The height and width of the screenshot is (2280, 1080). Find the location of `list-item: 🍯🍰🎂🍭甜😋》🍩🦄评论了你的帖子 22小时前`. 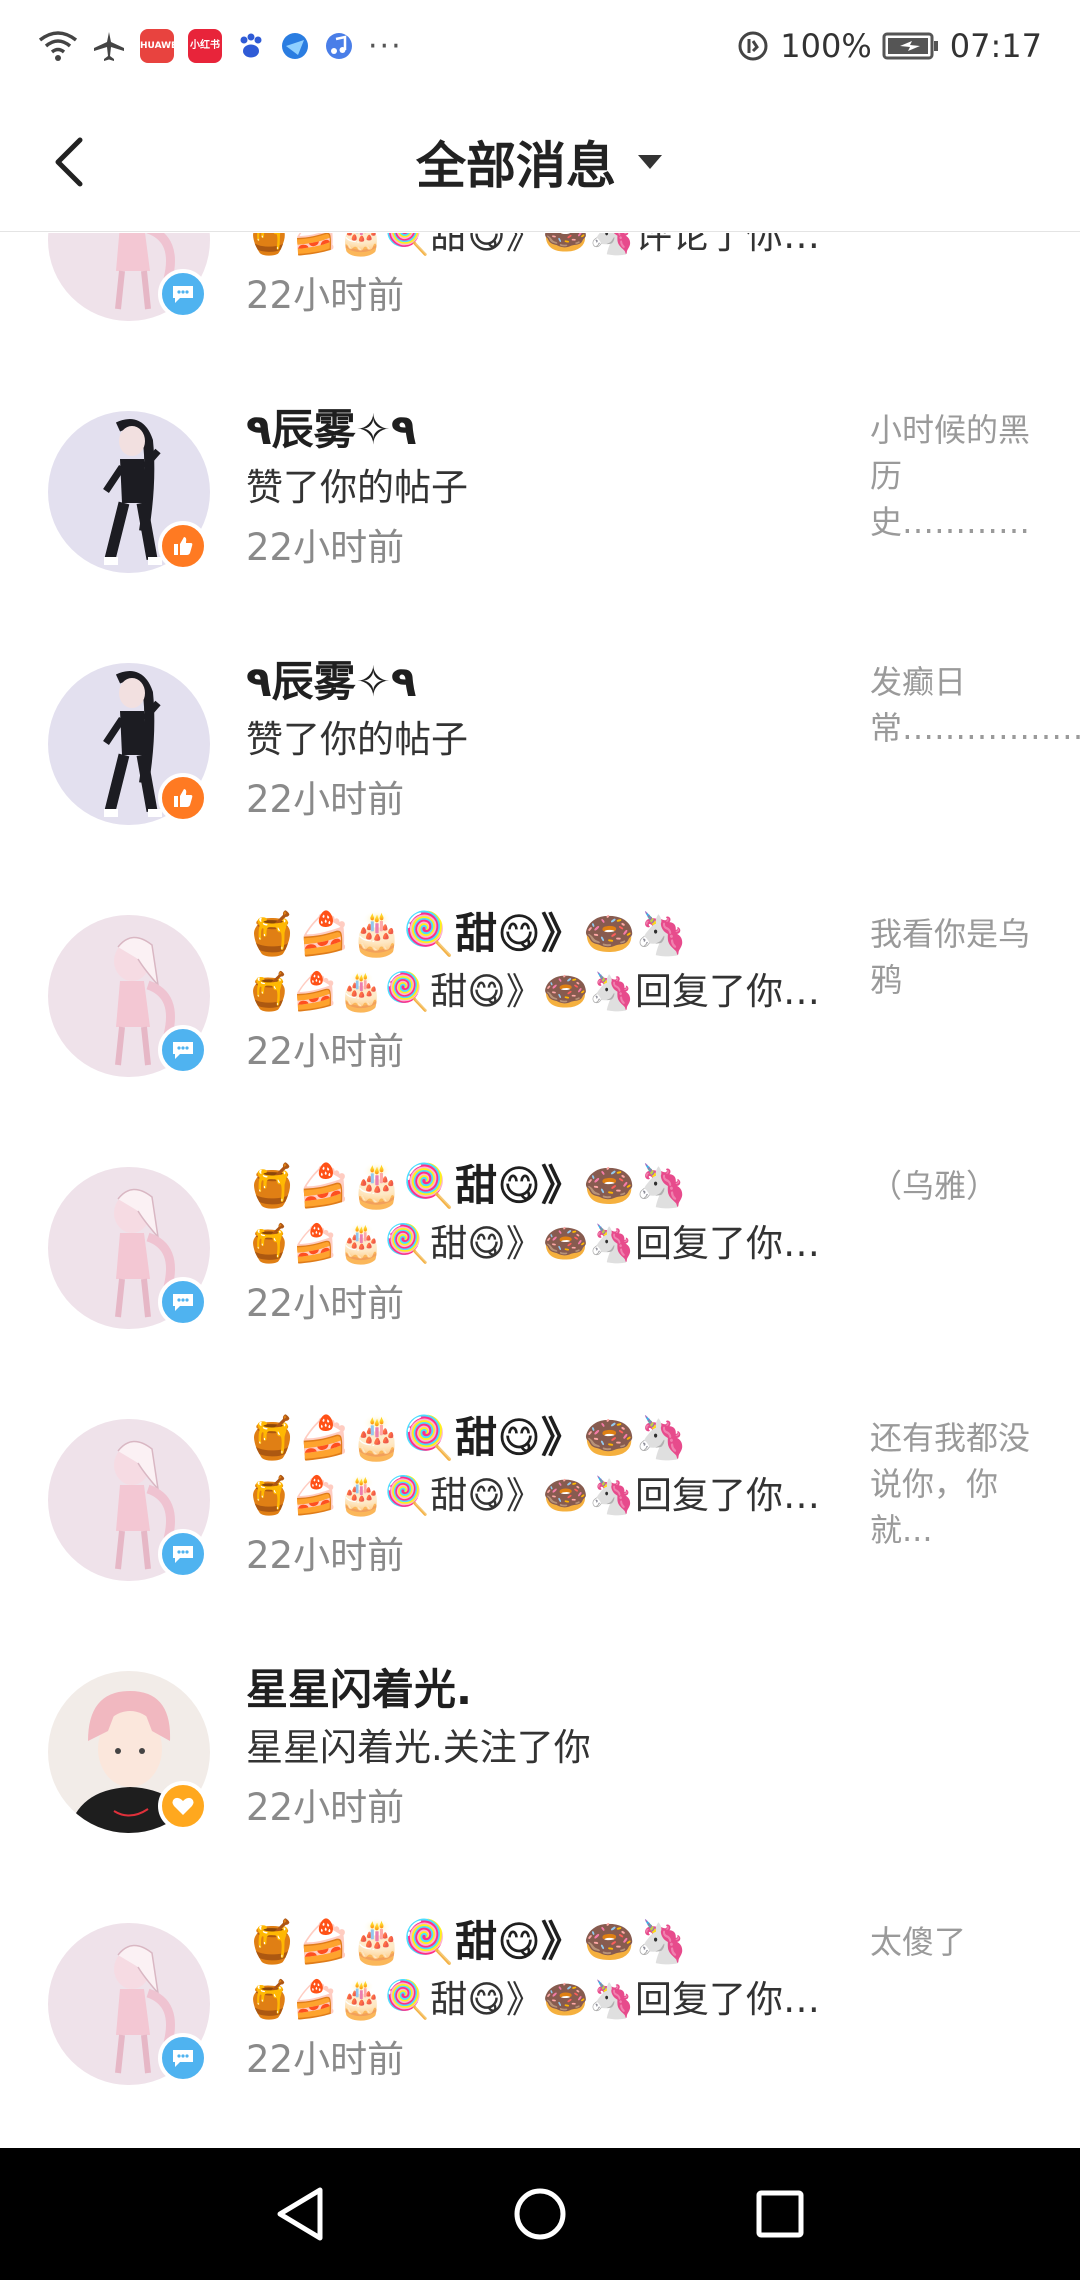

list-item: 🍯🍰🎂🍭甜😋》🍩🦄评论了你的帖子 22小时前 is located at coordinates (540, 317).